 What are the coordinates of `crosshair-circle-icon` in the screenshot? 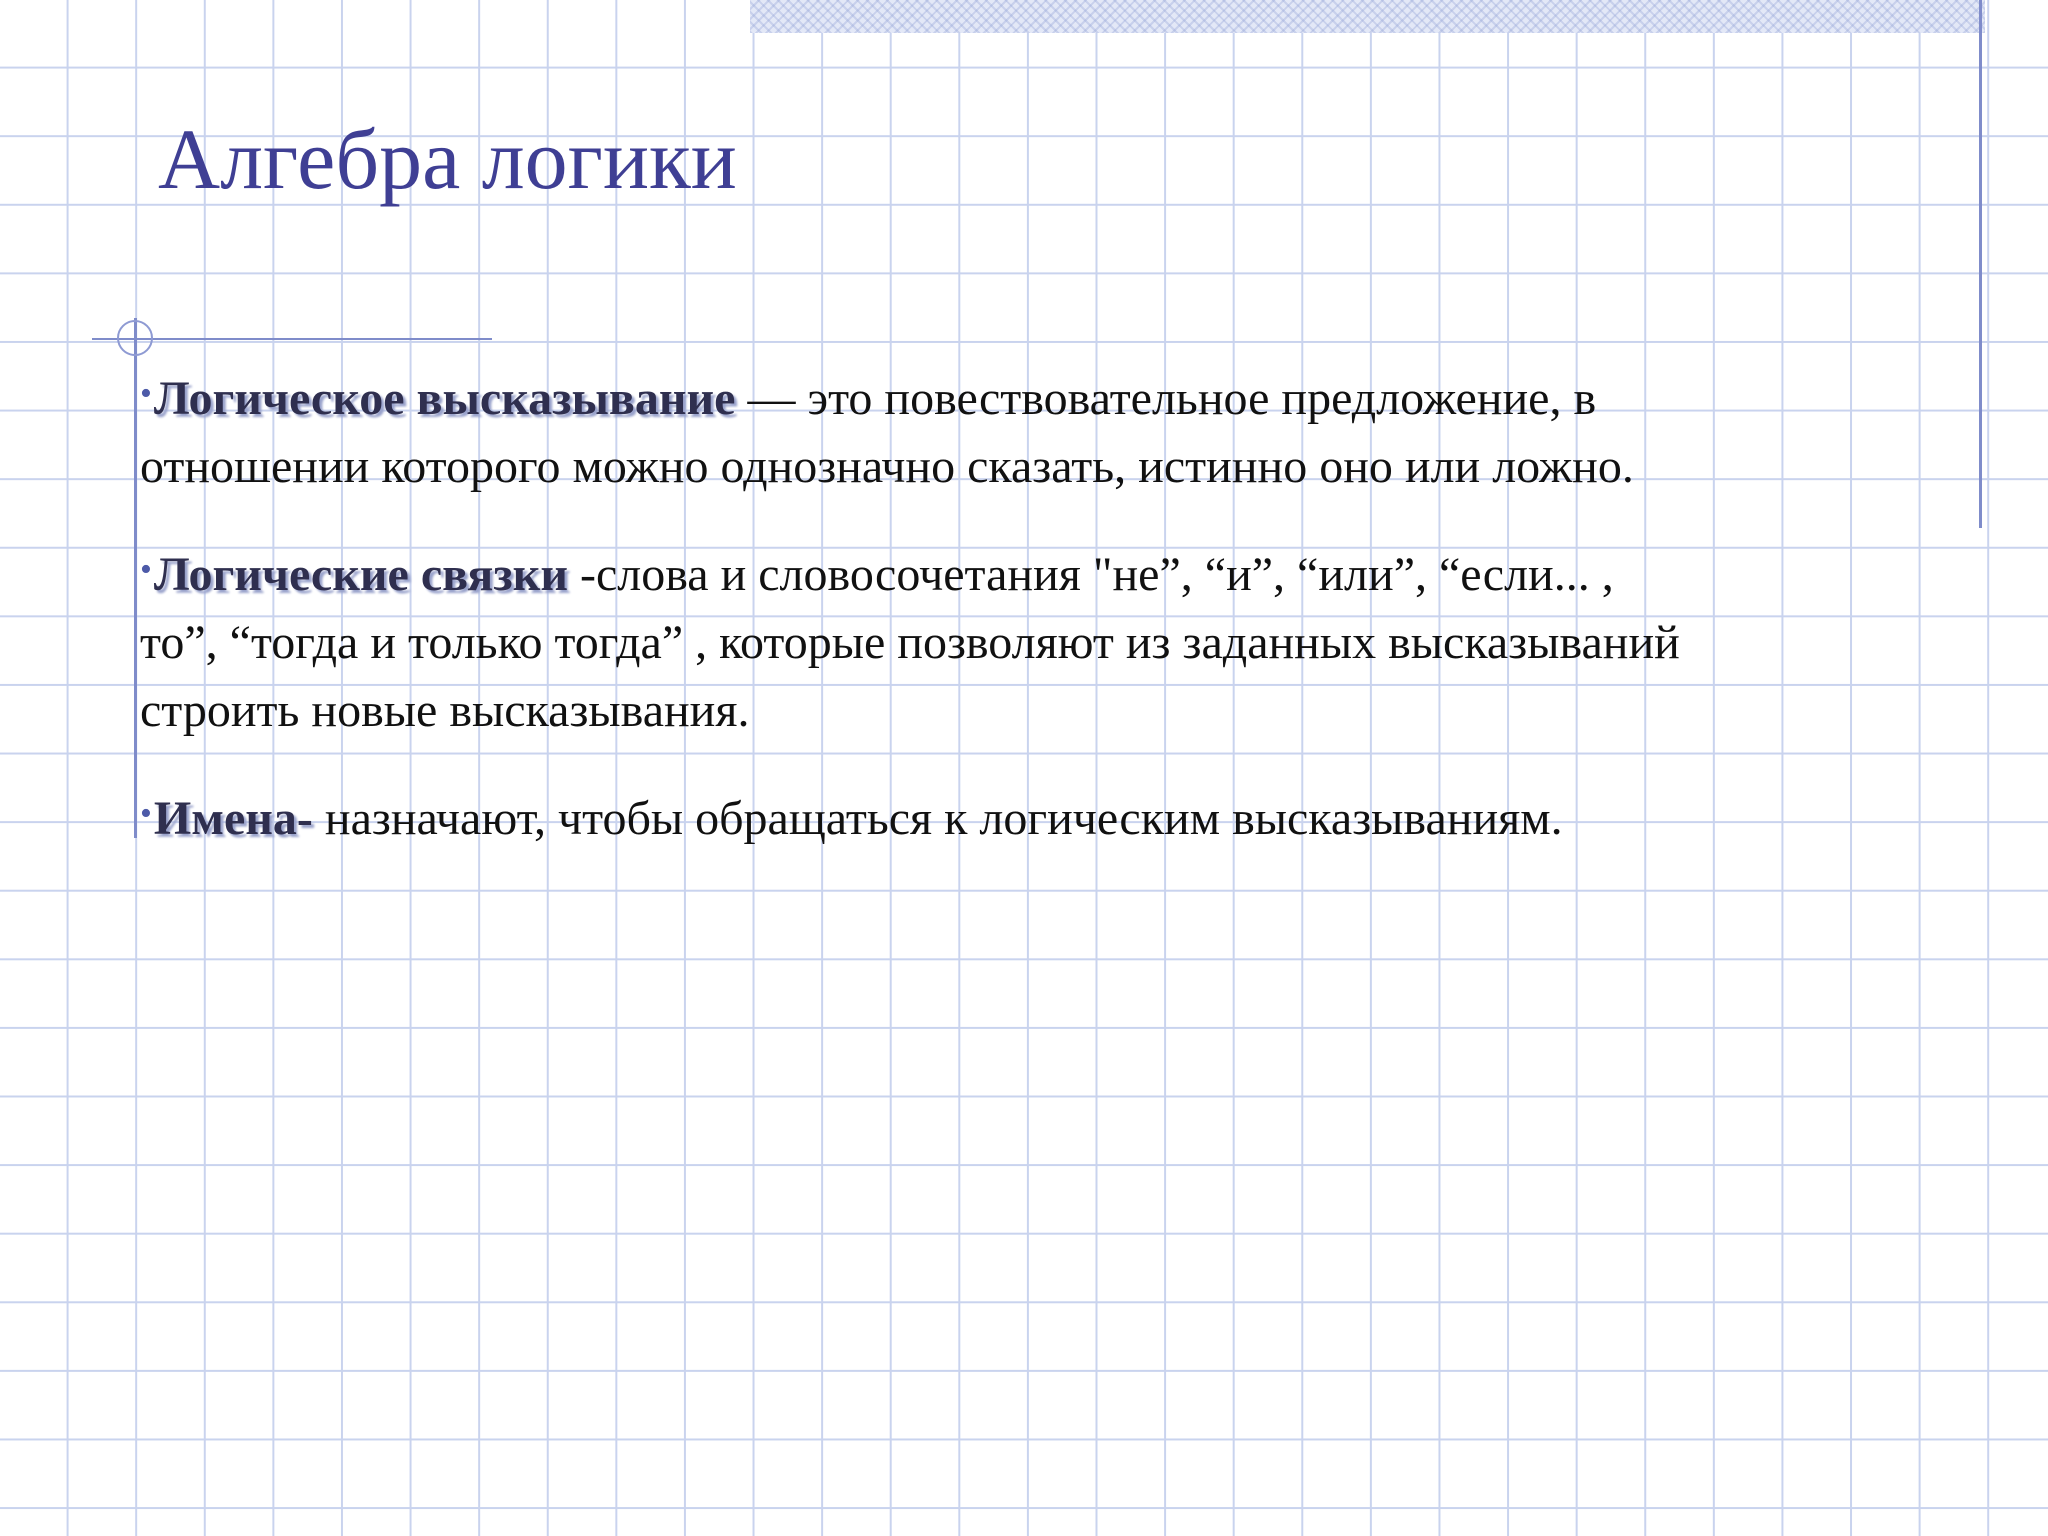 It's located at (135, 338).